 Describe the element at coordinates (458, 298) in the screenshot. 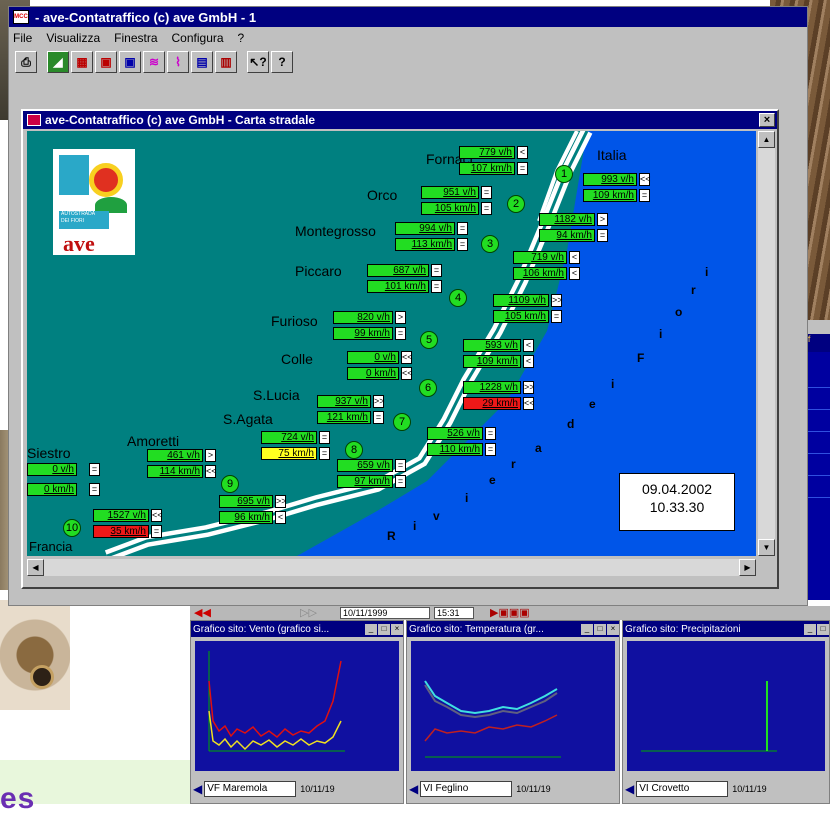

I see `station-marker: 4` at that location.